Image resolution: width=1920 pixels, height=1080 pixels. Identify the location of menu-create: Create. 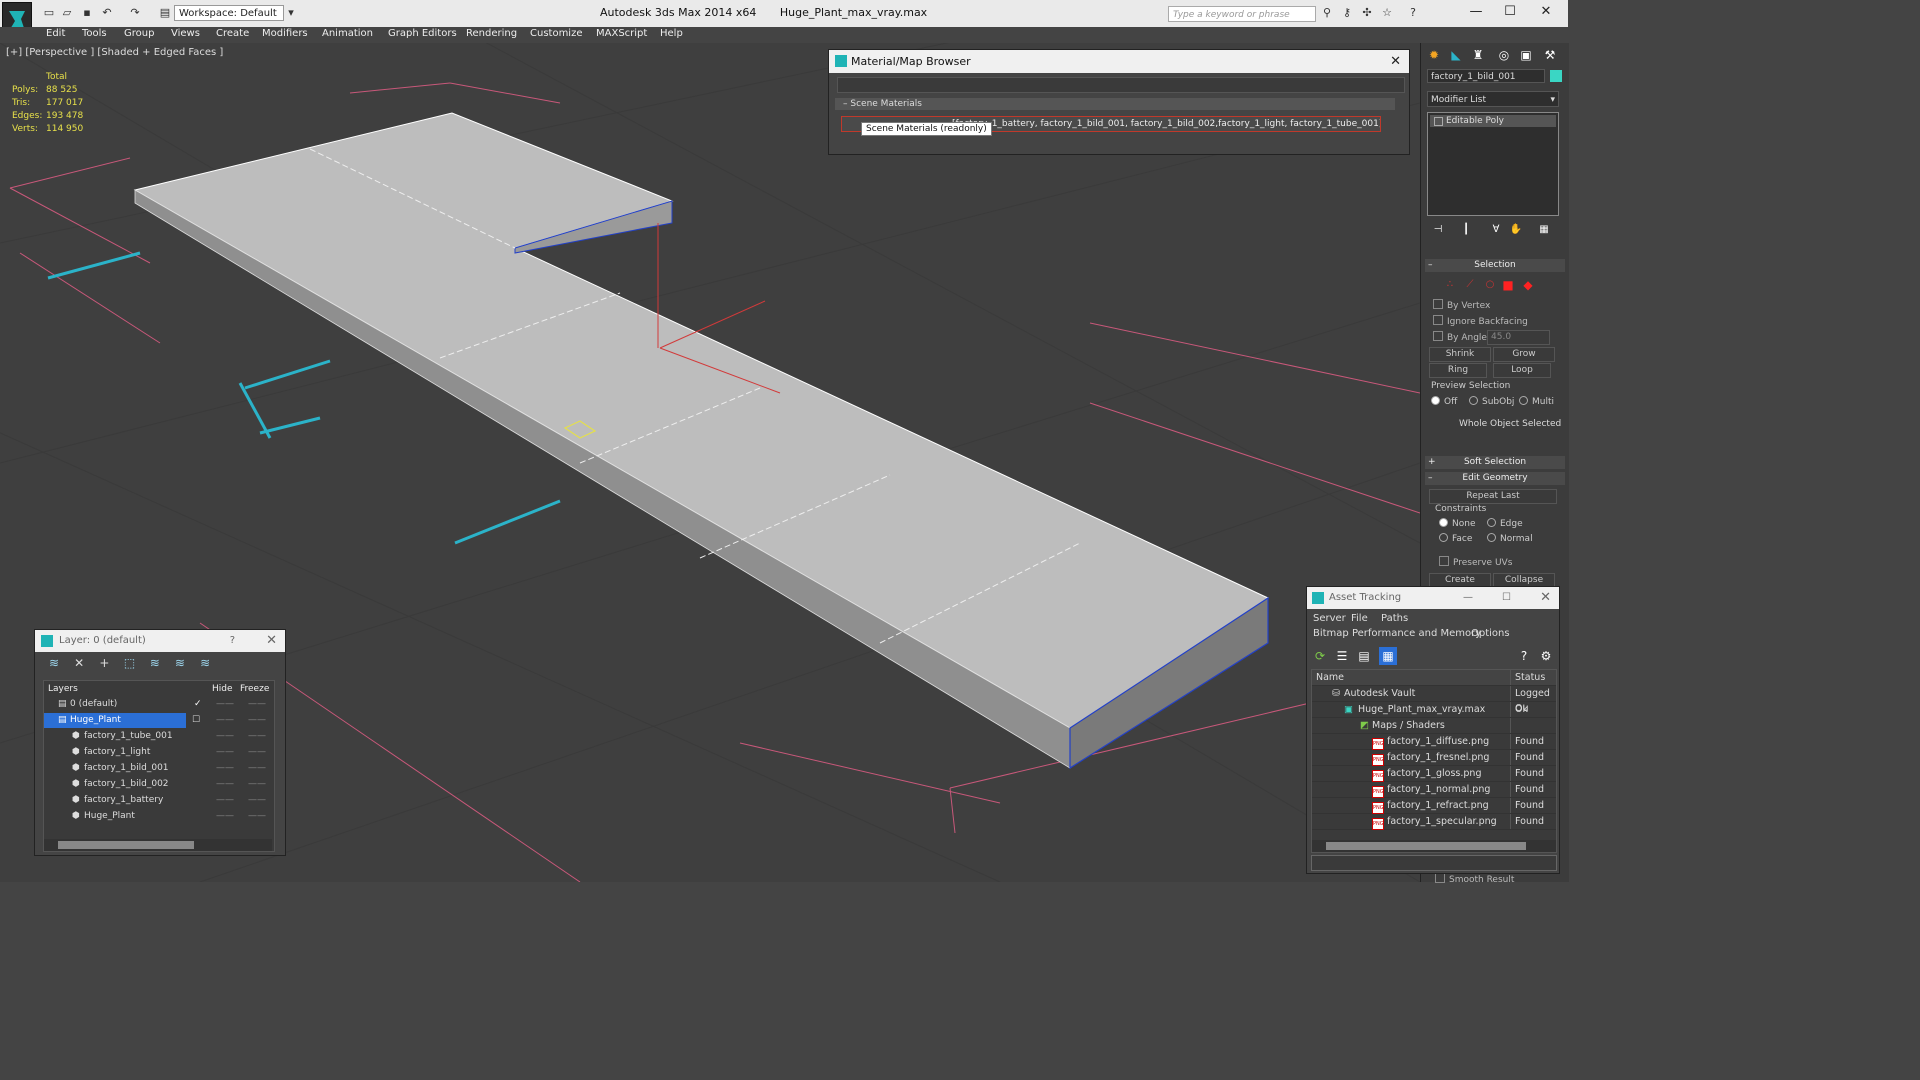
(232, 33).